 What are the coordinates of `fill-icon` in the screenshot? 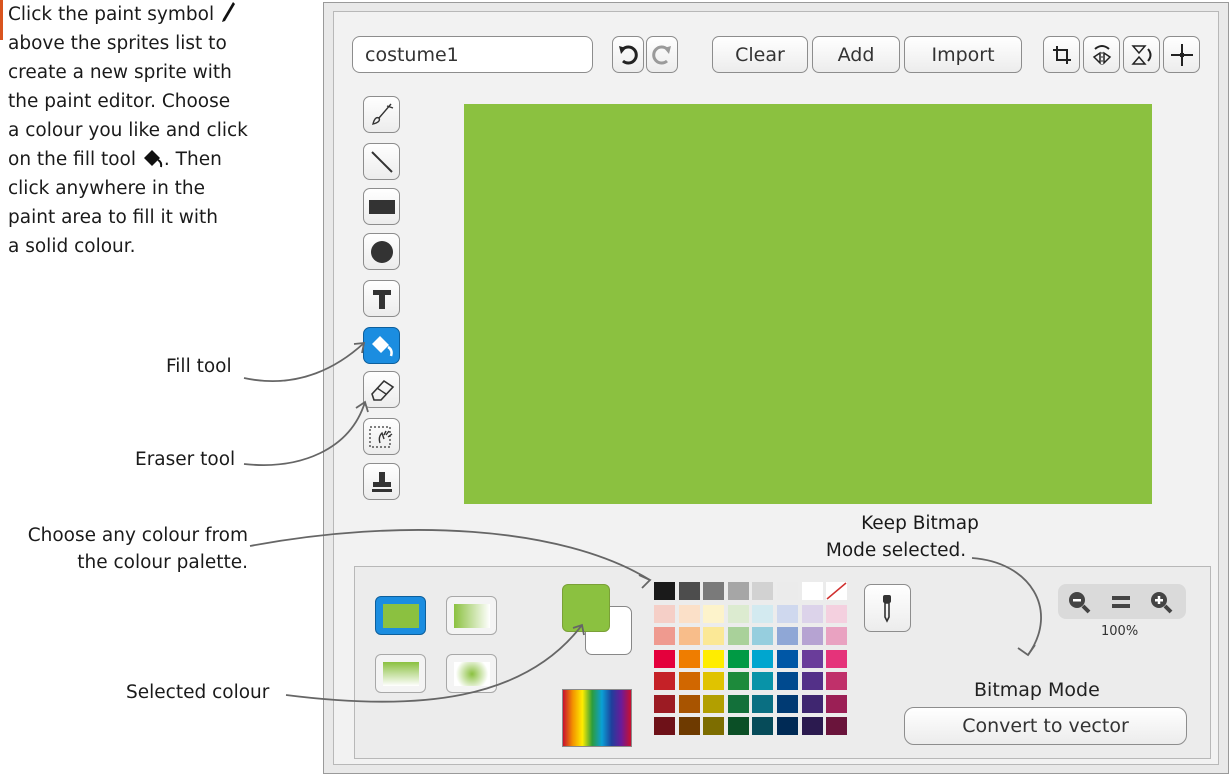 It's located at (382, 345).